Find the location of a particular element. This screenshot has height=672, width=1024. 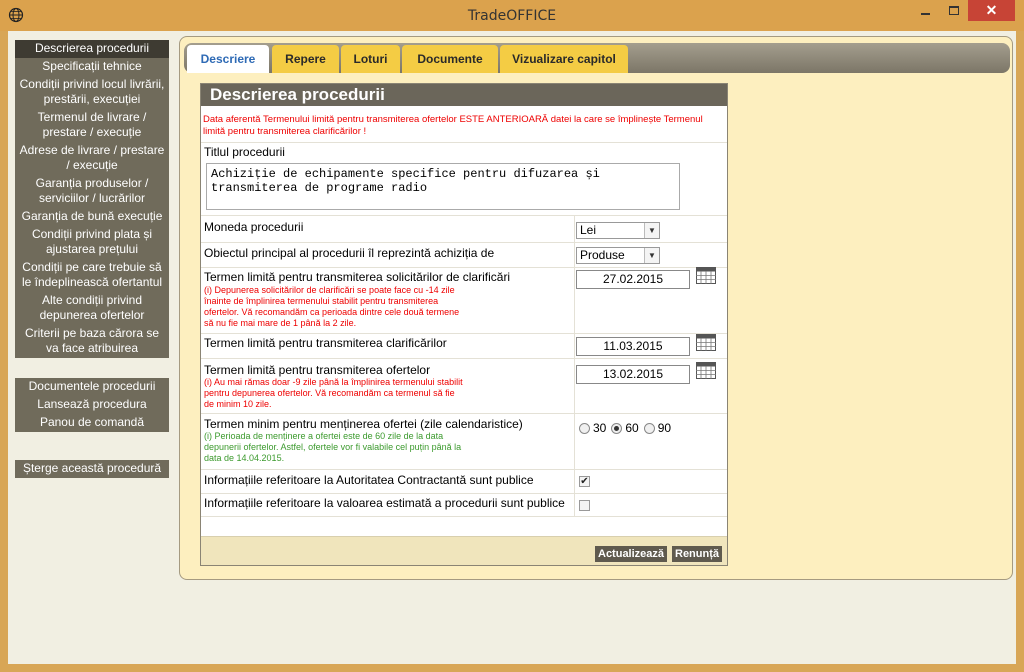

close-button: ✕ is located at coordinates (991, 10).